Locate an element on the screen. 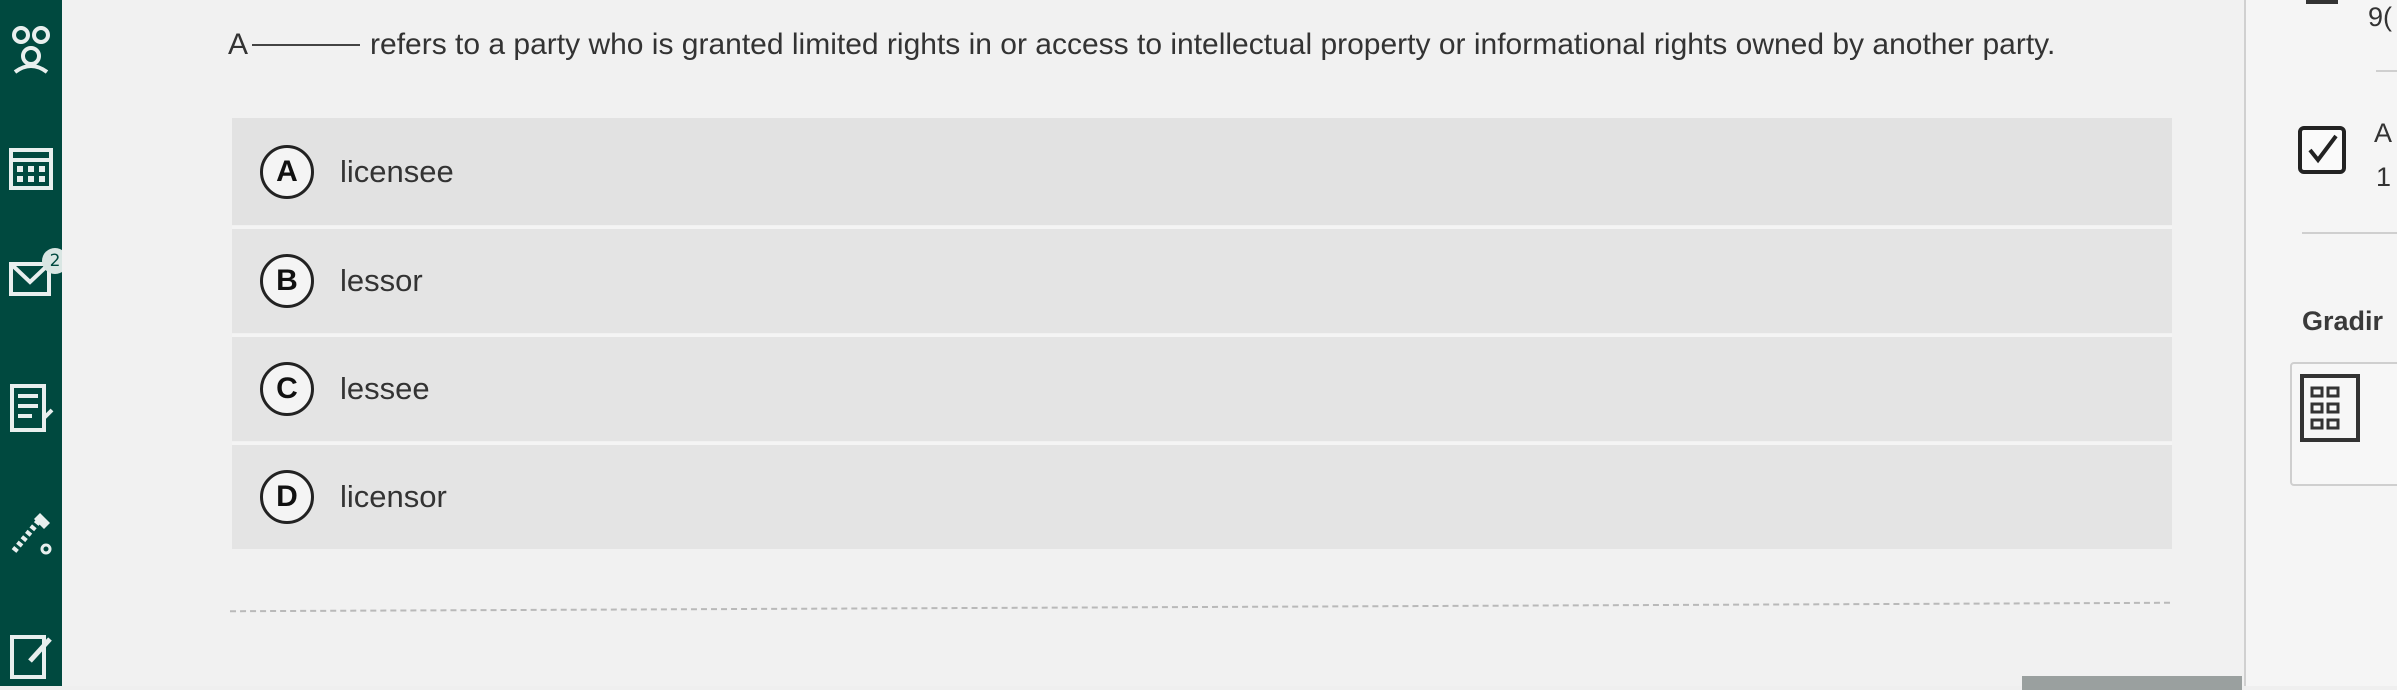 Image resolution: width=2397 pixels, height=690 pixels. tools-icon is located at coordinates (31, 532).